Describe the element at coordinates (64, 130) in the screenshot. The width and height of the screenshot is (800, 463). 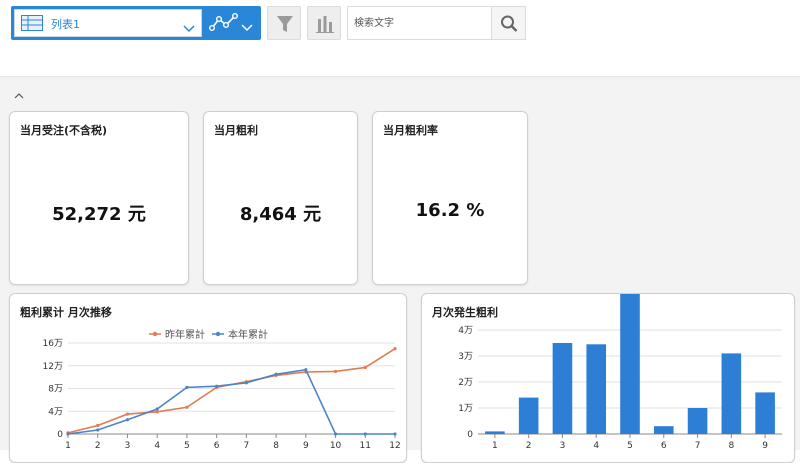
I see `kpi-title: 当月受注(不含税)` at that location.